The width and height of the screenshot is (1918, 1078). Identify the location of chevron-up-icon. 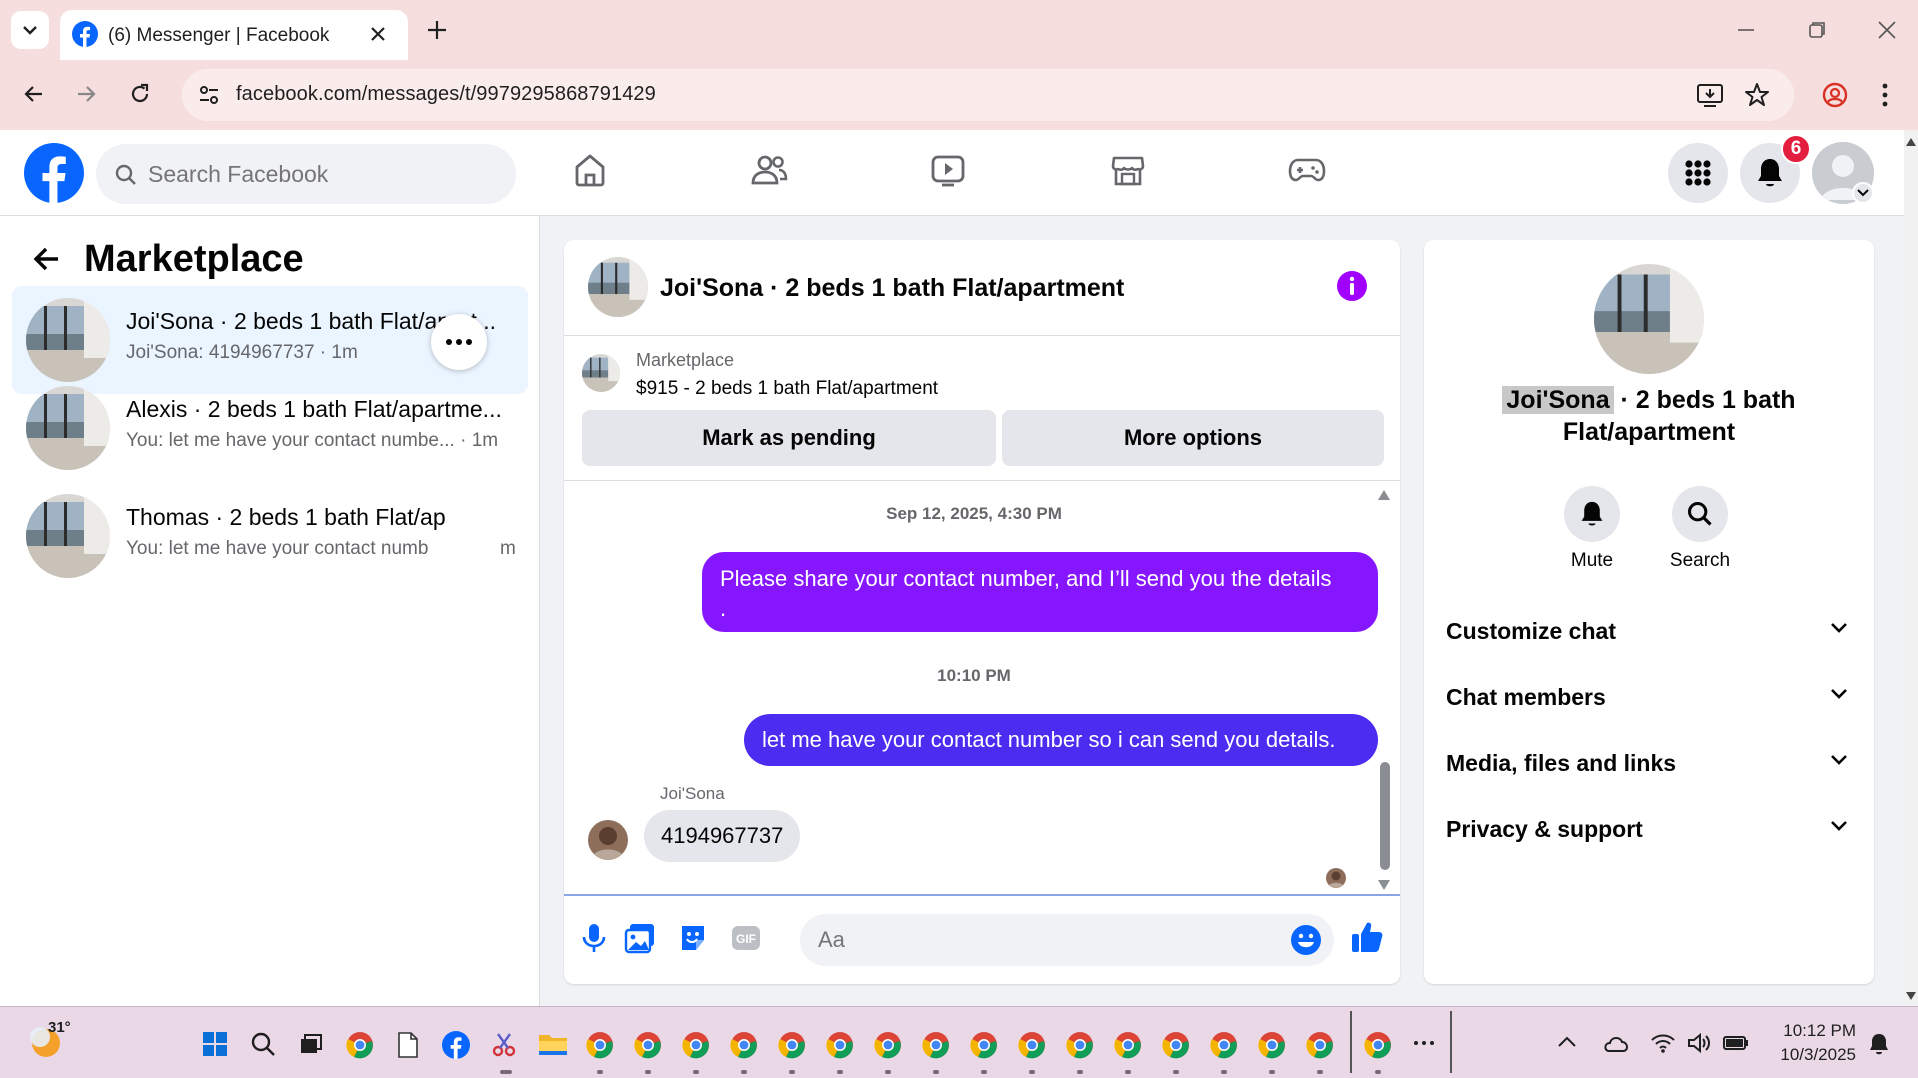
(1567, 1042).